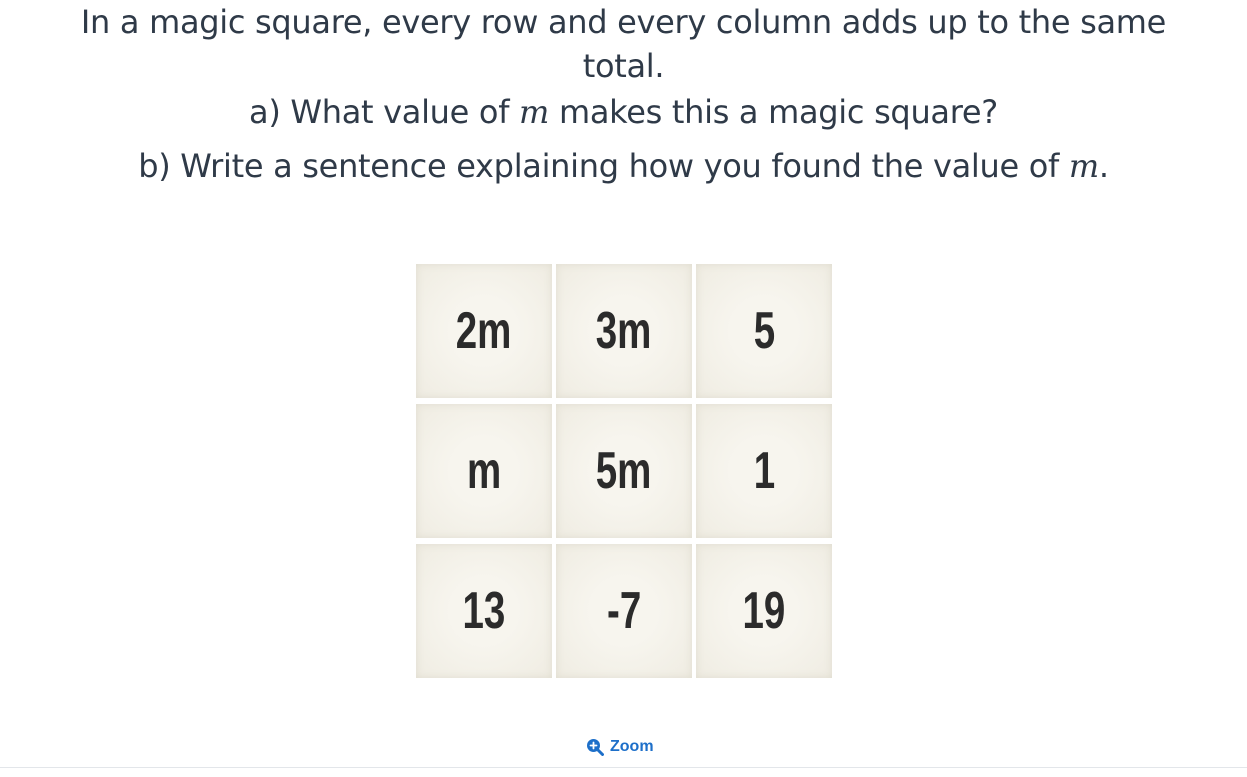 This screenshot has height=777, width=1247. I want to click on magic-square-cell: 19, so click(764, 611).